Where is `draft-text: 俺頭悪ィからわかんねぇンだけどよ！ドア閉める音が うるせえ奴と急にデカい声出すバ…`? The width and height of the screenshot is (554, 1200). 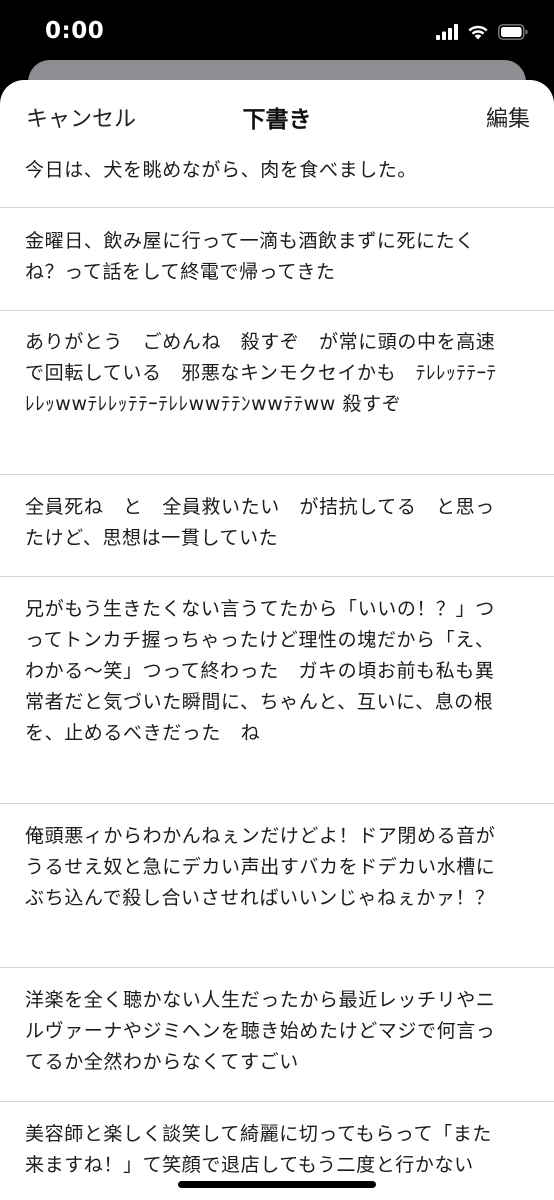 draft-text: 俺頭悪ィからわかんねぇンだけどよ！ドア閉める音が うるせえ奴と急にデカい声出すバ… is located at coordinates (260, 867).